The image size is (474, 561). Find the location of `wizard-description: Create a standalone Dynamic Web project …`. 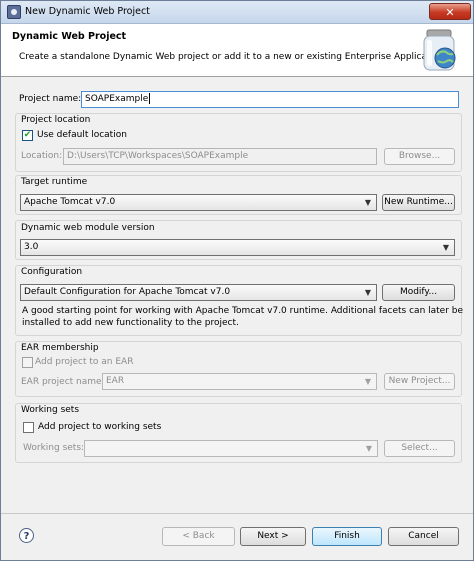

wizard-description: Create a standalone Dynamic Web project … is located at coordinates (233, 57).